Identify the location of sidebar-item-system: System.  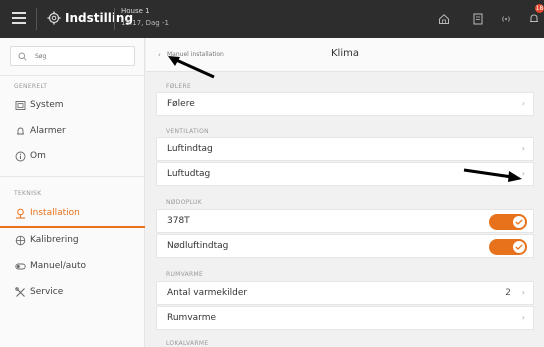
(72, 106).